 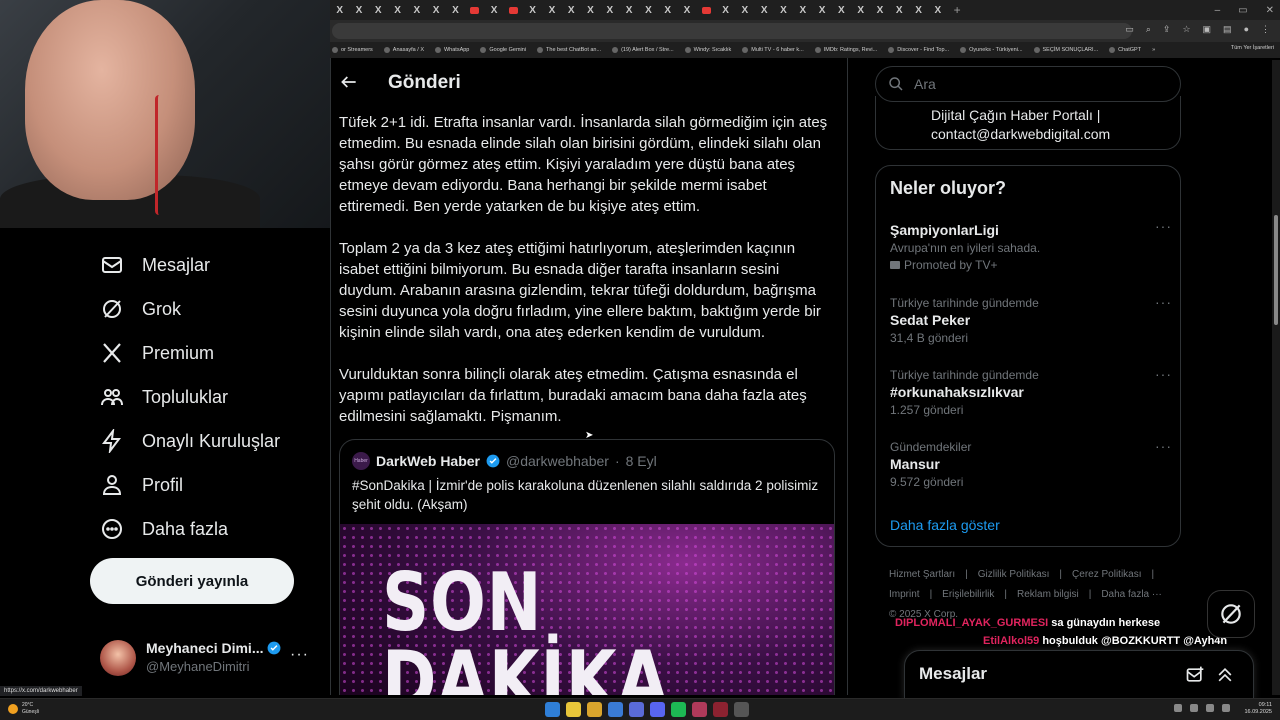 I want to click on chrome-icon, so click(x=573, y=709).